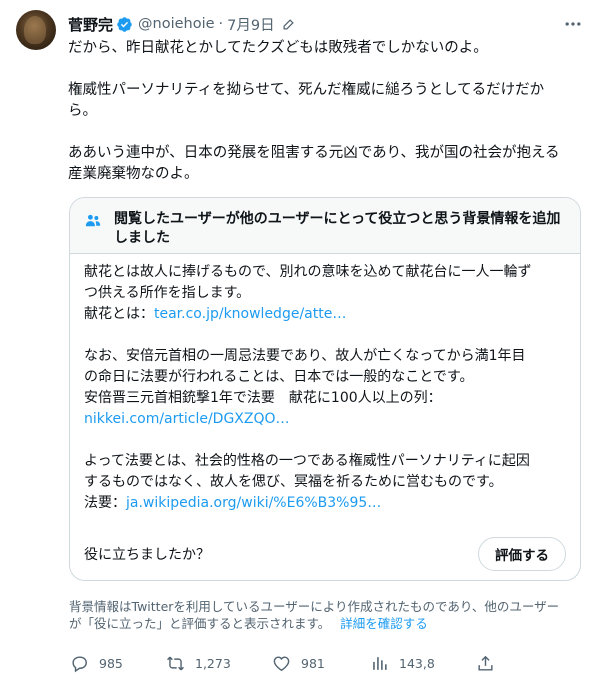  What do you see at coordinates (36, 30) in the screenshot?
I see `avatar` at bounding box center [36, 30].